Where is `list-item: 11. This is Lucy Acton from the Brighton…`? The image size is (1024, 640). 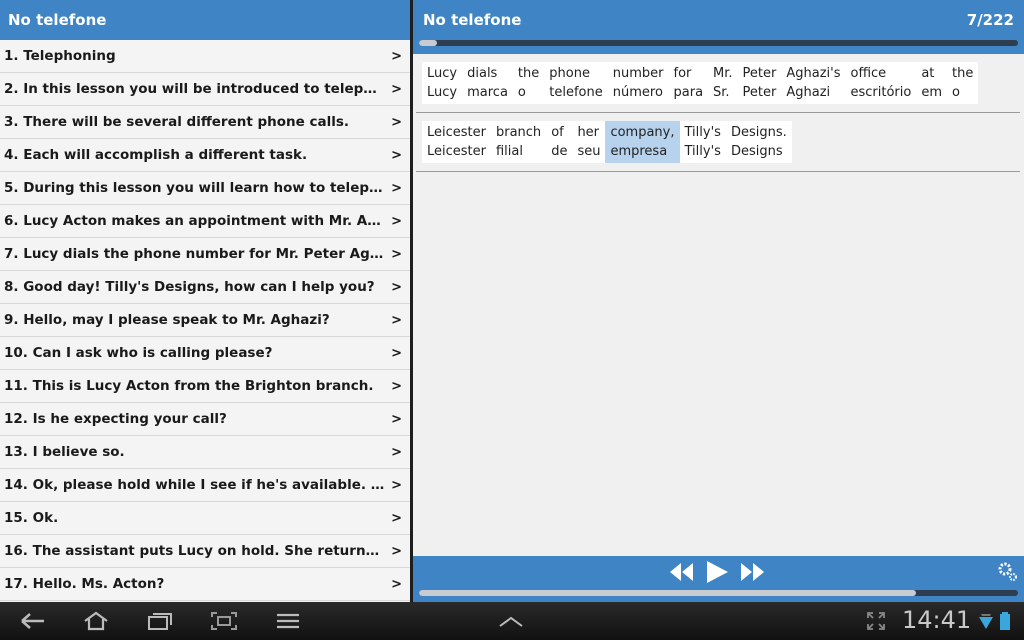
list-item: 11. This is Lucy Acton from the Brighton… is located at coordinates (205, 386).